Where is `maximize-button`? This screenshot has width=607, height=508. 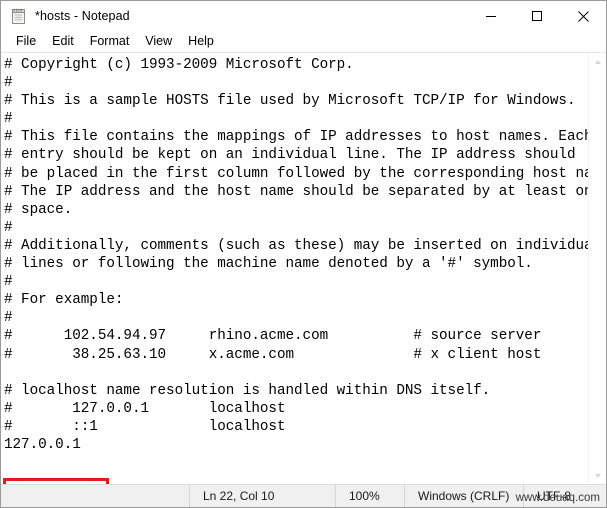 maximize-button is located at coordinates (537, 16).